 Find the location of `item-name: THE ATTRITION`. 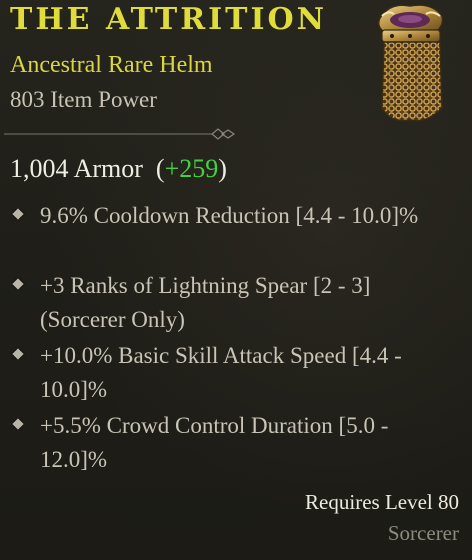

item-name: THE ATTRITION is located at coordinates (169, 19).